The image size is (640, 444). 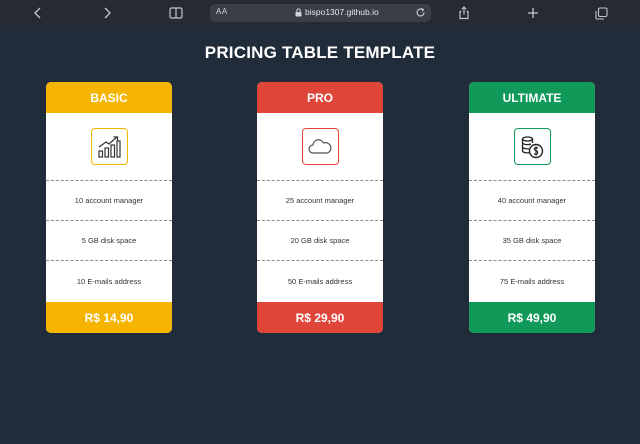 I want to click on page-title: PRICING TABLE TEMPLATE, so click(x=320, y=52).